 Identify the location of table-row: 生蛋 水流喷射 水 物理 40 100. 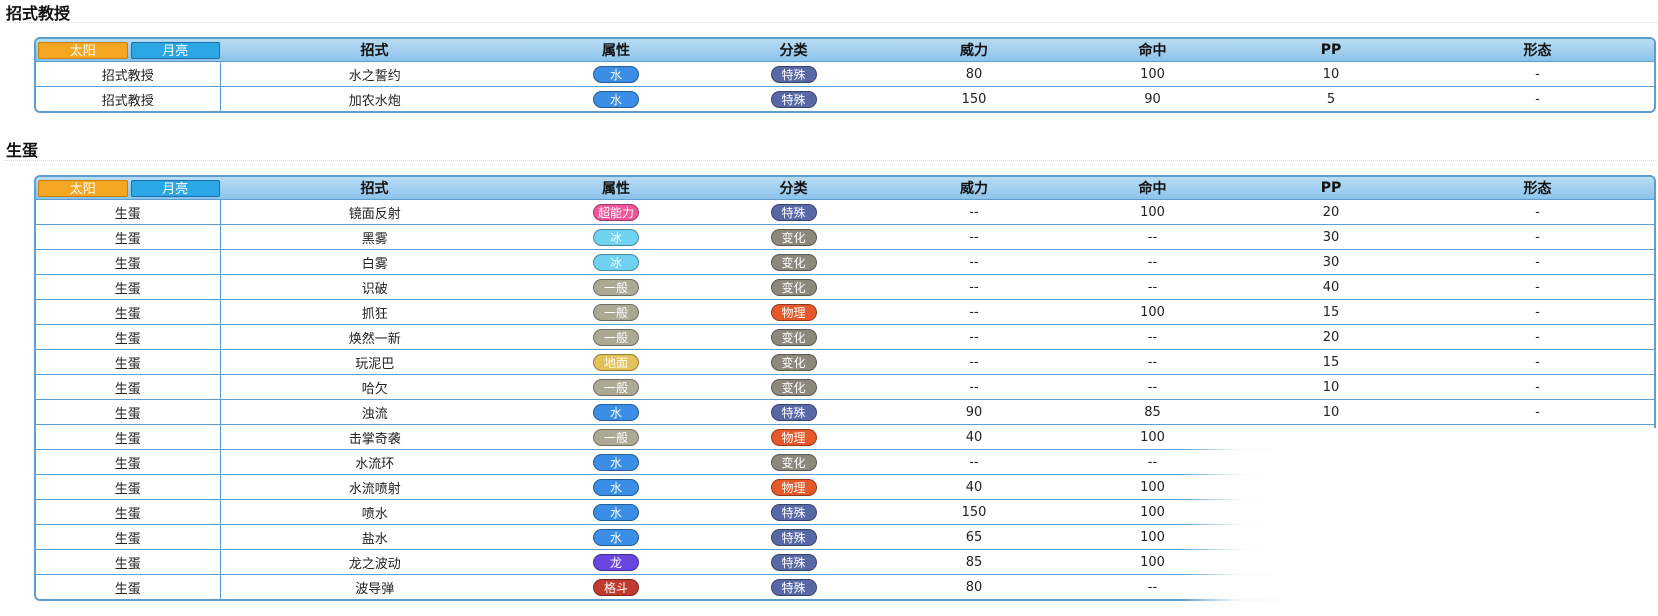
(845, 487).